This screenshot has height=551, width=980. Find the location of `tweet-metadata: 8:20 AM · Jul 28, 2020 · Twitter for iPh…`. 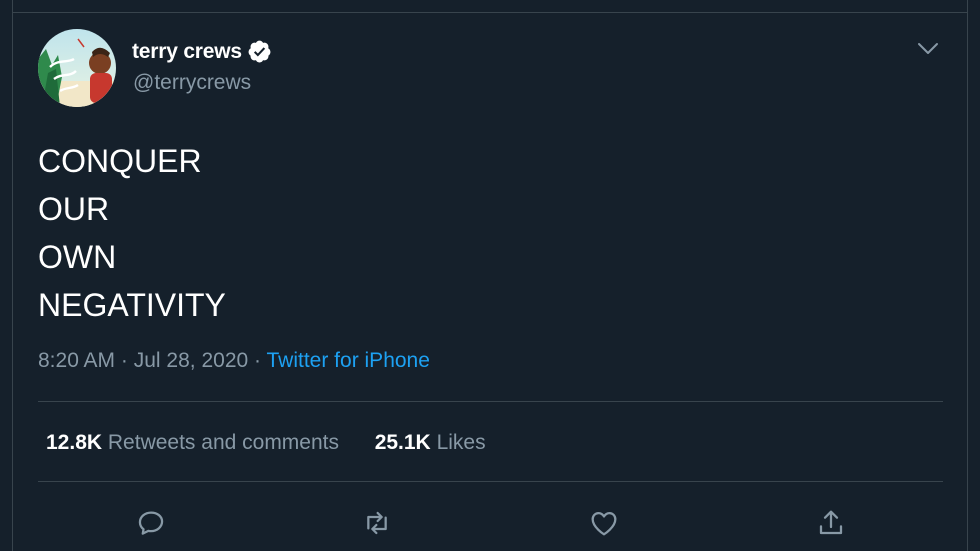

tweet-metadata: 8:20 AM · Jul 28, 2020 · Twitter for iPh… is located at coordinates (234, 361).